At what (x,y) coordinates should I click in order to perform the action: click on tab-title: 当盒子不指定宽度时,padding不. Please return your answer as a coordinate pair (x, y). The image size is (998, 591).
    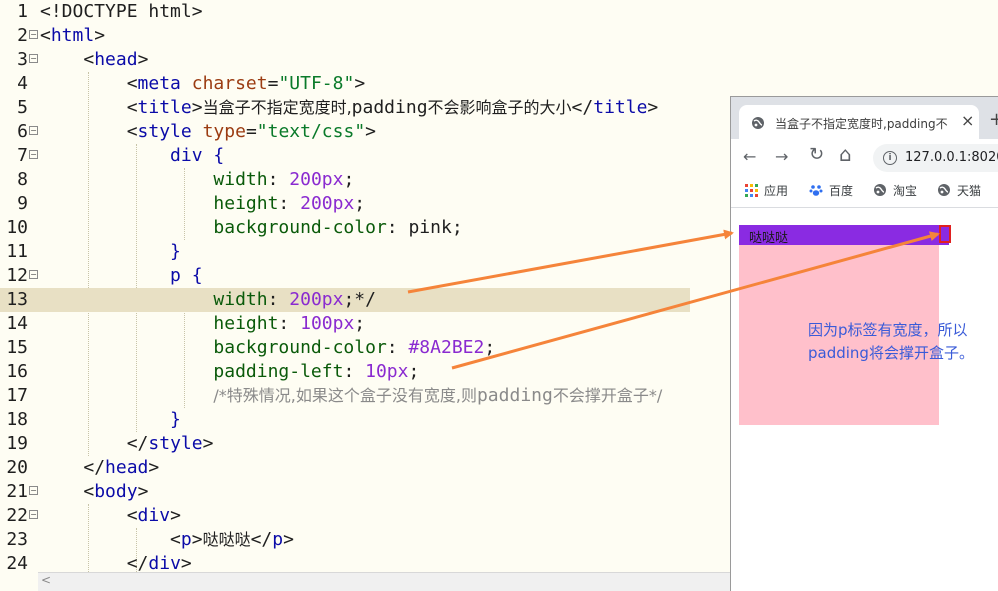
    Looking at the image, I should click on (861, 124).